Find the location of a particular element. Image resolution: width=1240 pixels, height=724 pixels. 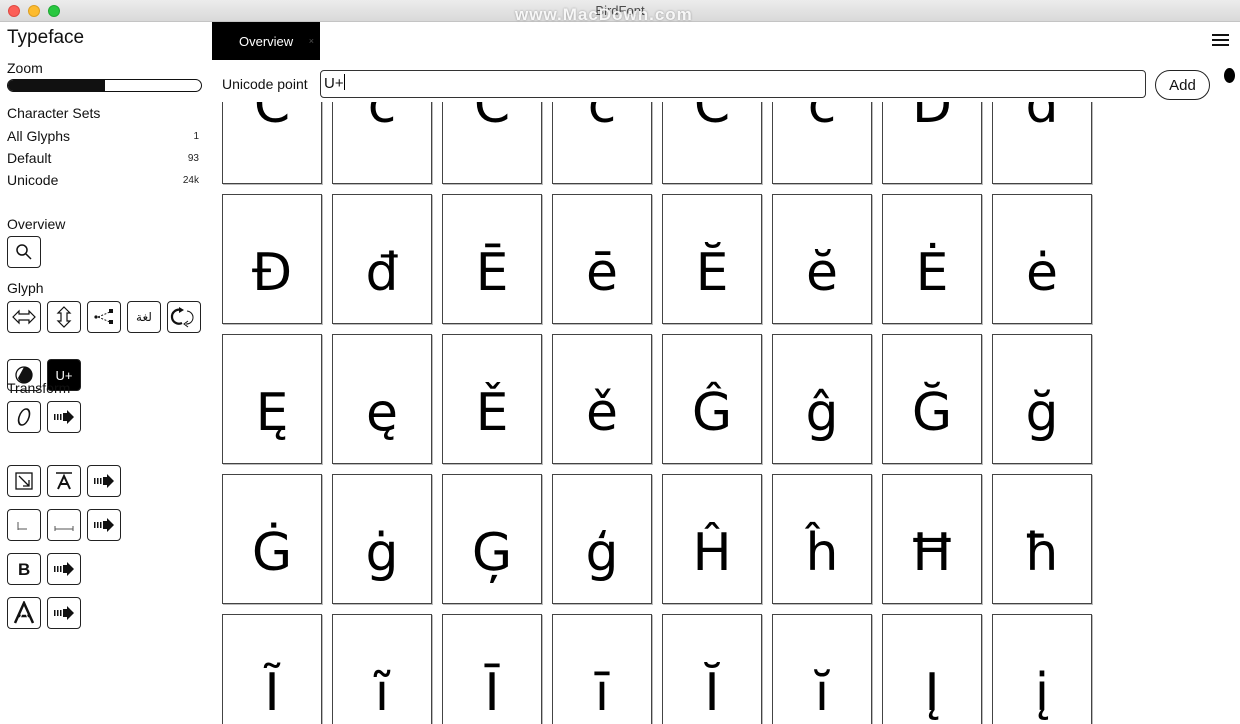

svg-text: B is located at coordinates (24, 569).